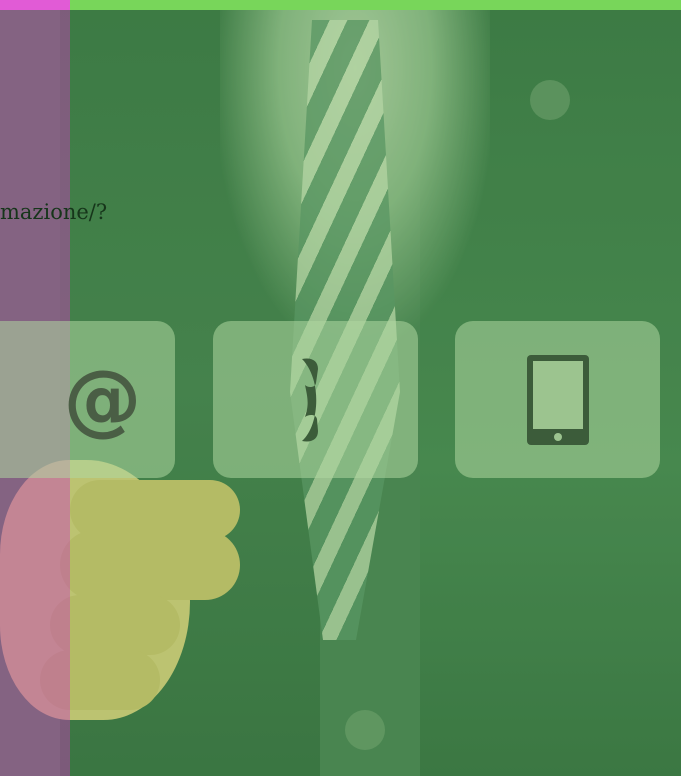  Describe the element at coordinates (375, 5) in the screenshot. I see `top-accent-bar` at that location.